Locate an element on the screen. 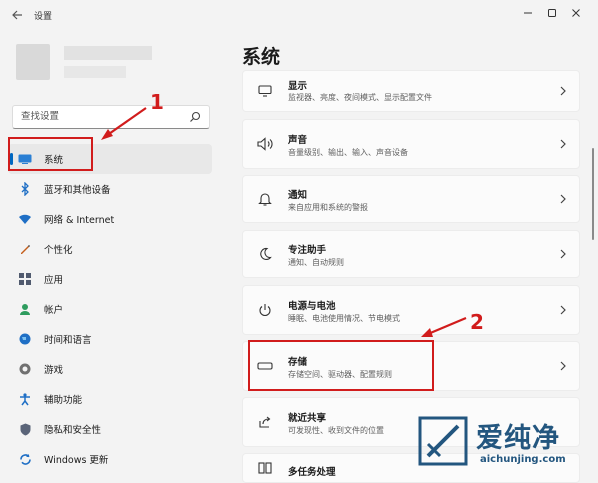  profile-email-blurred is located at coordinates (95, 72).